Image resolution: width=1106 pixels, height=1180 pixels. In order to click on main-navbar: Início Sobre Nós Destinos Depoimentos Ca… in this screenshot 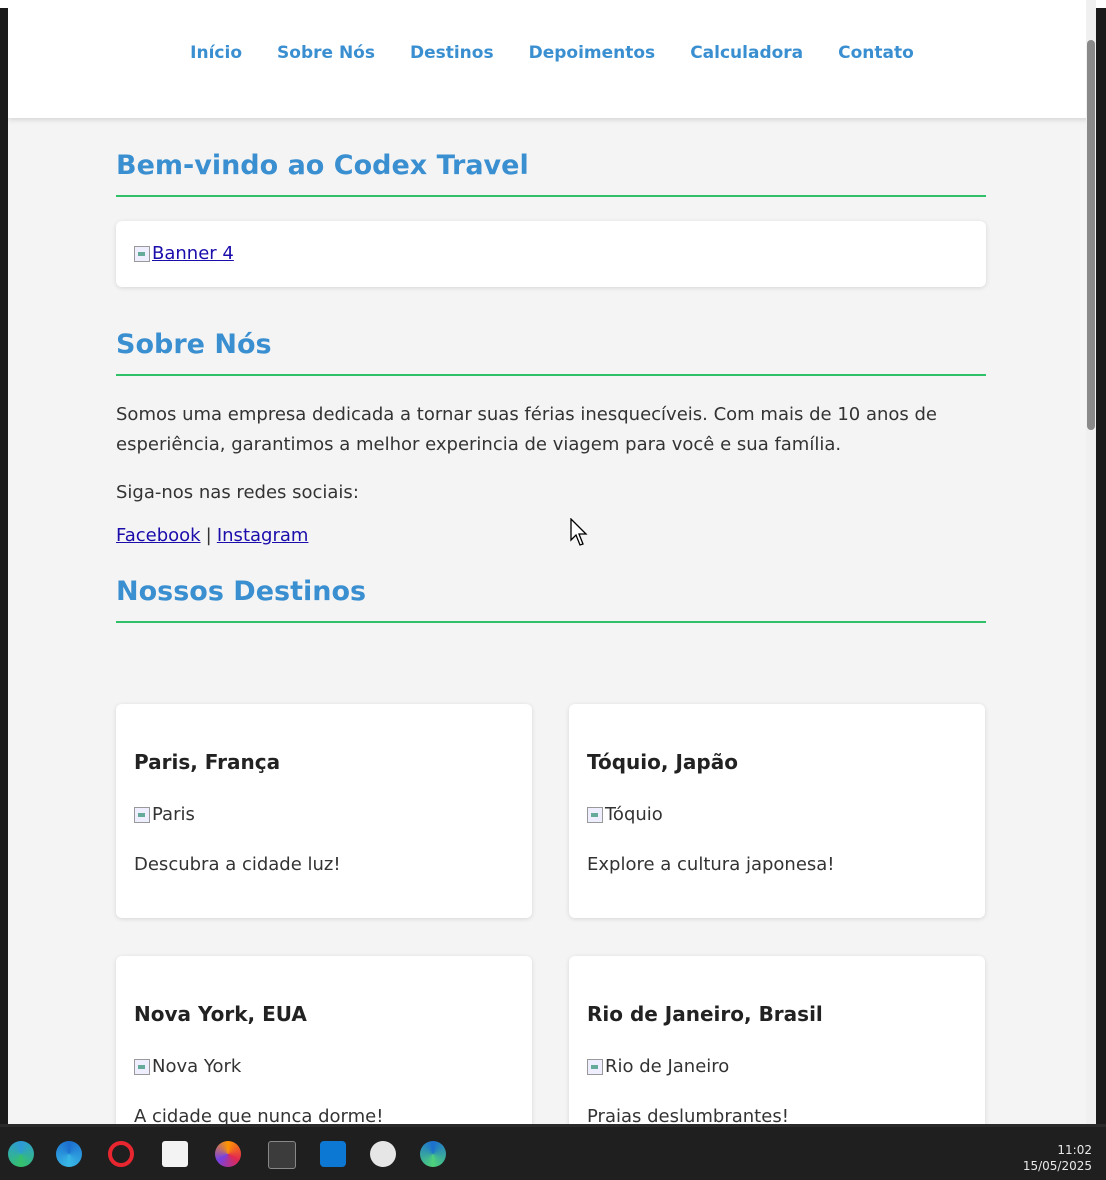, I will do `click(552, 59)`.